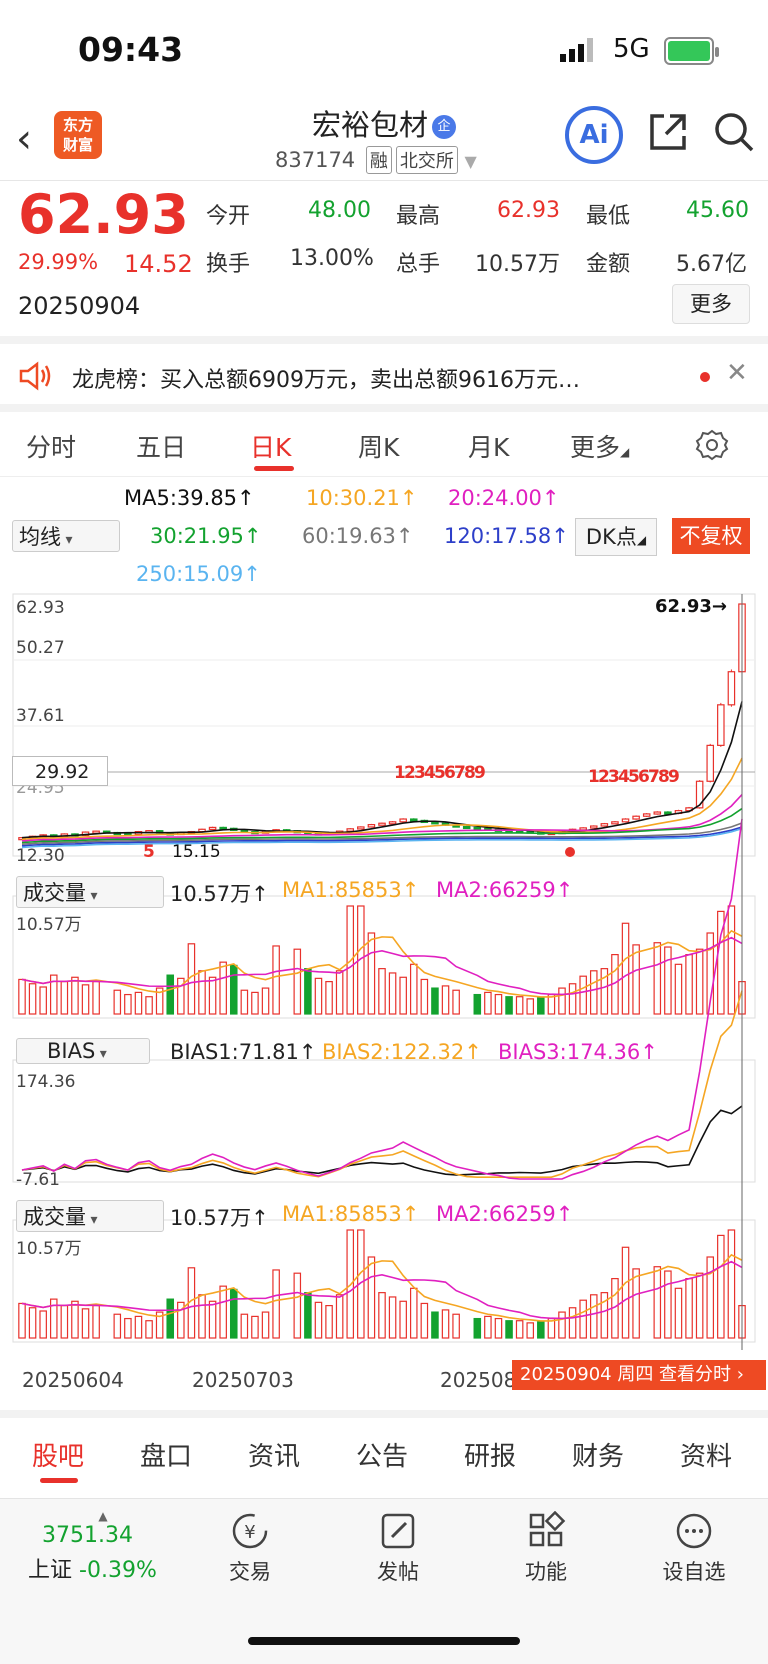 Image resolution: width=768 pixels, height=1664 pixels. I want to click on stock-code-row: 837174 融北交所 ▼, so click(376, 160).